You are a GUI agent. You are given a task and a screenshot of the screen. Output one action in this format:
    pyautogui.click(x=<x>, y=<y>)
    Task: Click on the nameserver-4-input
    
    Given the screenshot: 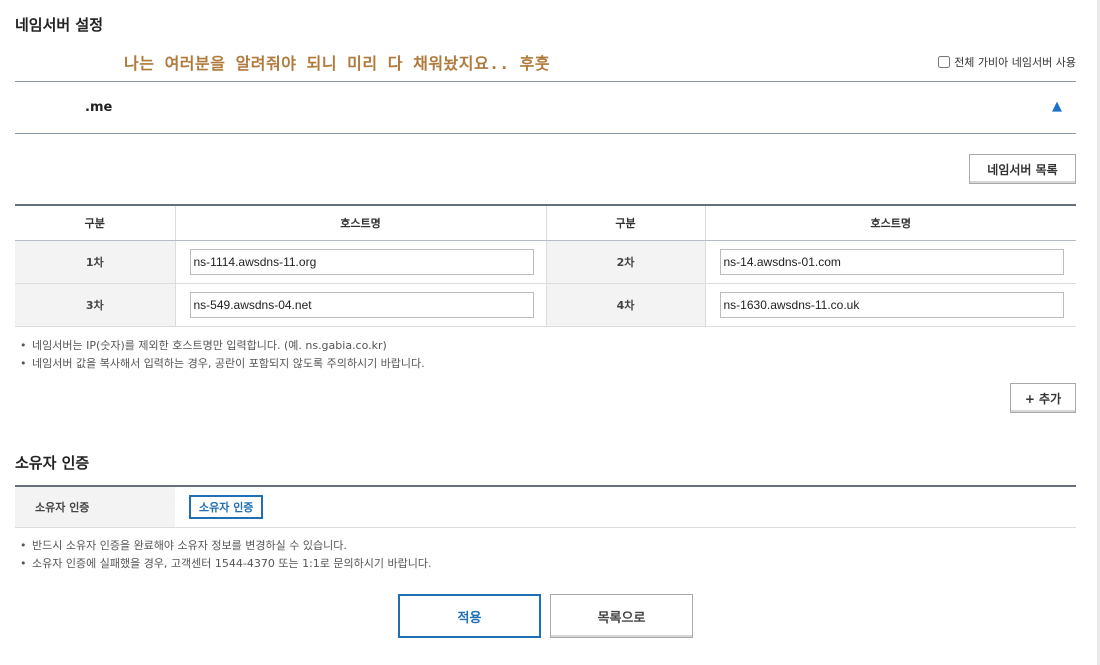 What is the action you would take?
    pyautogui.click(x=891, y=304)
    